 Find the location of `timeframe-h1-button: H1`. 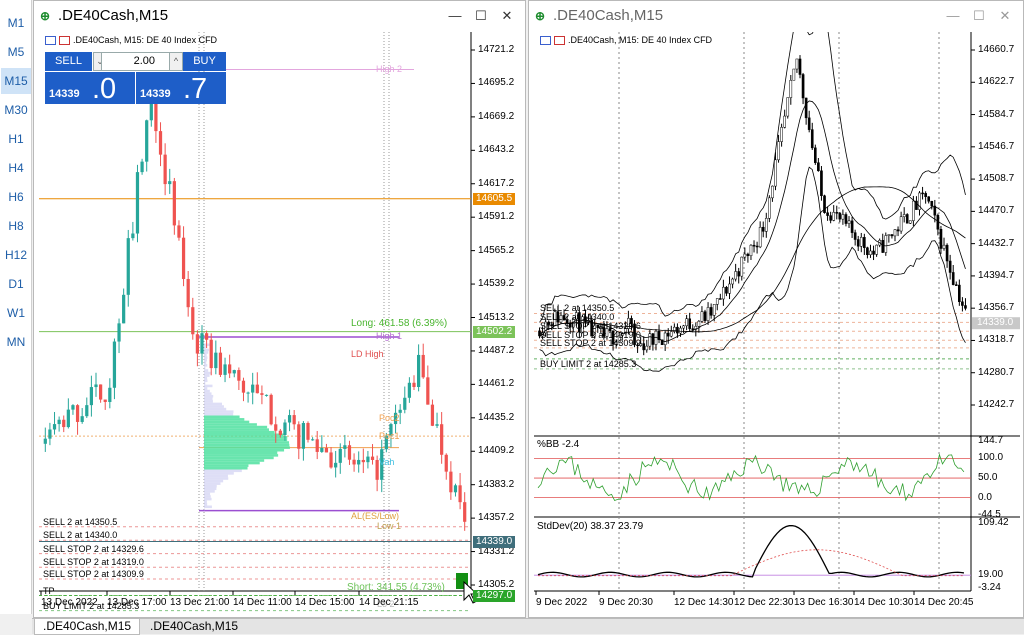

timeframe-h1-button: H1 is located at coordinates (16, 139).